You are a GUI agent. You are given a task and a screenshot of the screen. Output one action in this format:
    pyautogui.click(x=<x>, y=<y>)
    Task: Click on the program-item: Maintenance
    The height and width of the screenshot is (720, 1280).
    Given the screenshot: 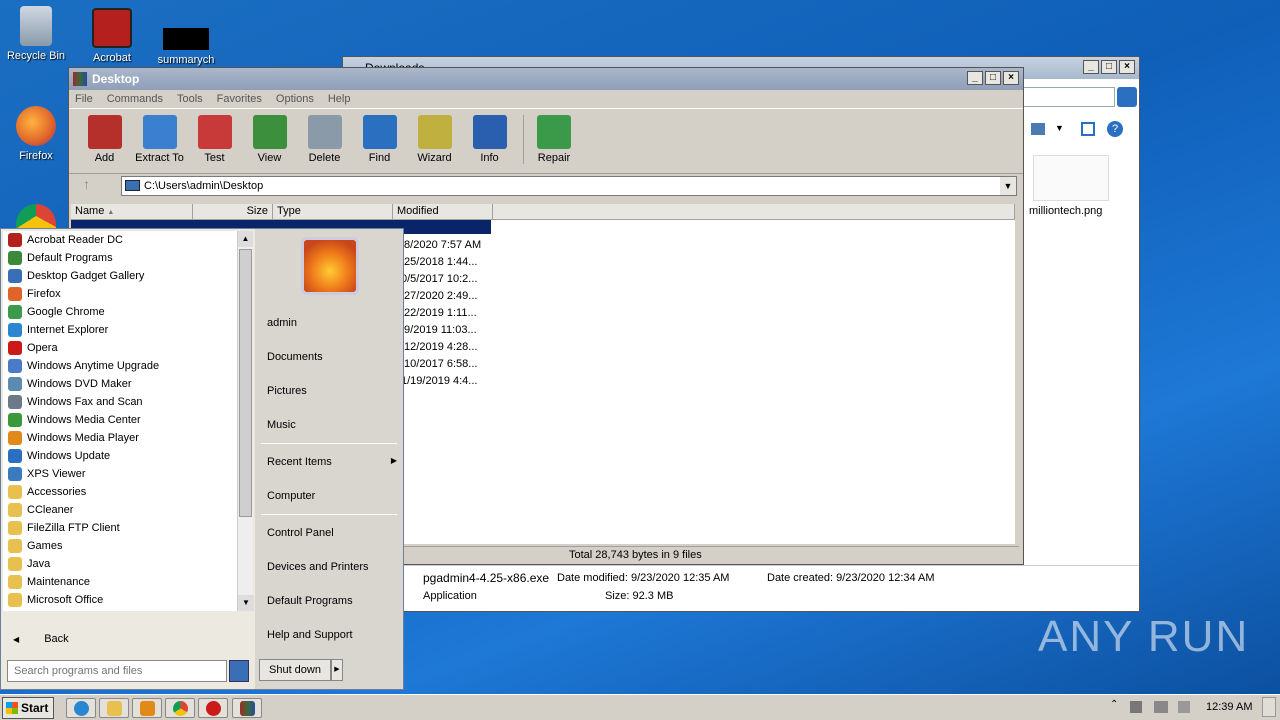 What is the action you would take?
    pyautogui.click(x=128, y=582)
    